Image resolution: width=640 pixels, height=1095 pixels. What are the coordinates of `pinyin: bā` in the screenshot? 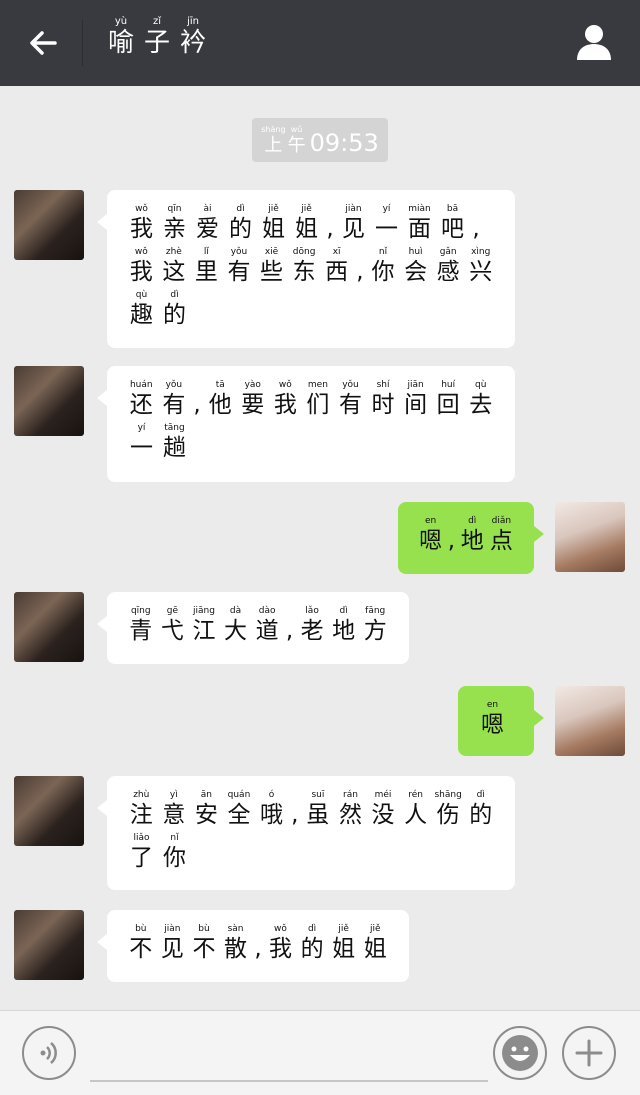 It's located at (452, 209).